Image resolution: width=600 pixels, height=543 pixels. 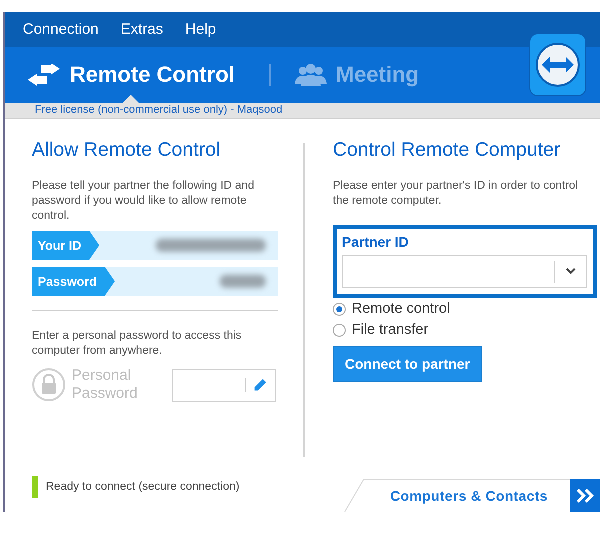 What do you see at coordinates (49, 385) in the screenshot?
I see `lock-icon` at bounding box center [49, 385].